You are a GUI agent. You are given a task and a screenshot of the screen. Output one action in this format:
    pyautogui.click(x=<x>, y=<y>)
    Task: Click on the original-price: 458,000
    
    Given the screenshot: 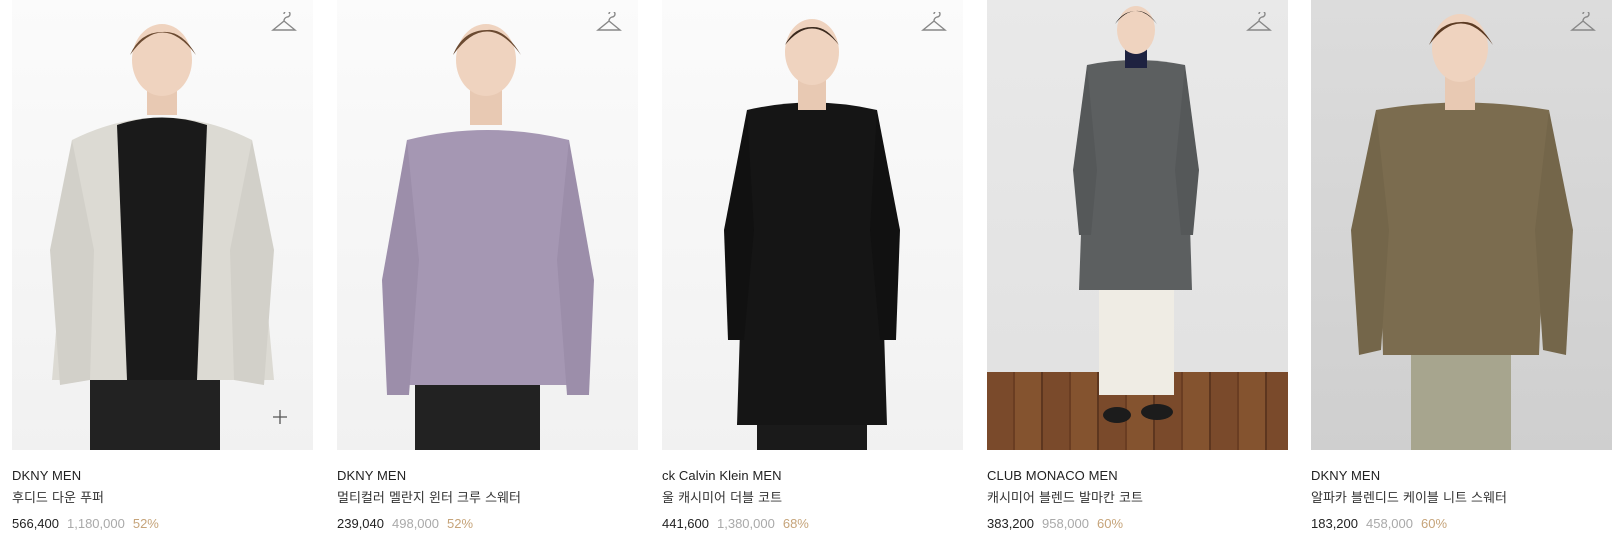 What is the action you would take?
    pyautogui.click(x=1389, y=523)
    